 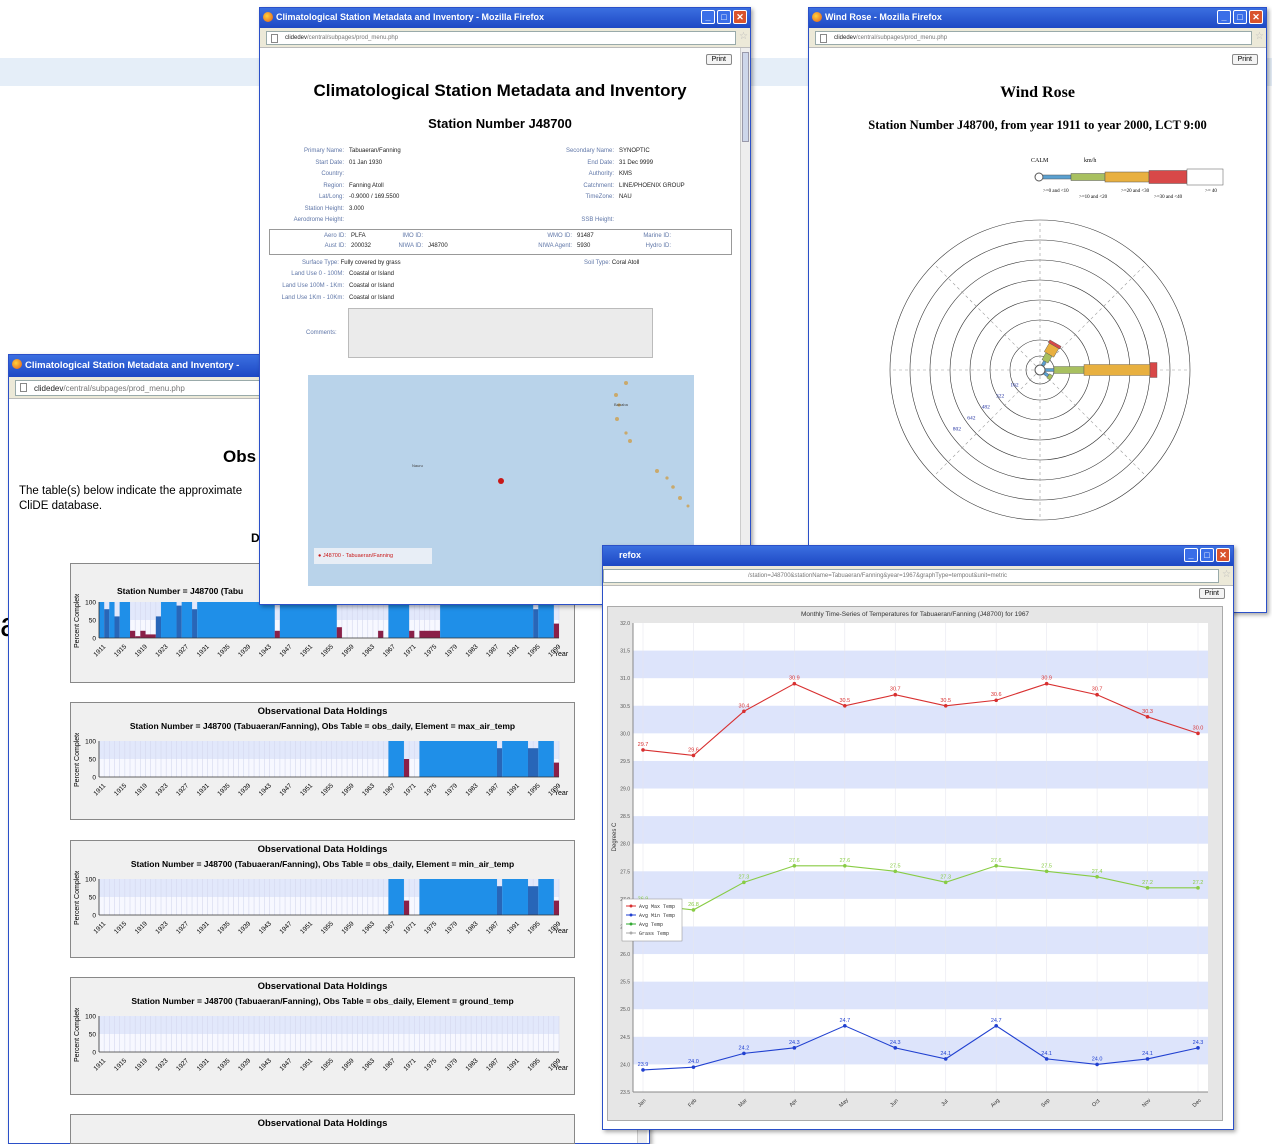 What do you see at coordinates (374, 197) in the screenshot?
I see `left-field-value: -0.9000 / 169.5500` at bounding box center [374, 197].